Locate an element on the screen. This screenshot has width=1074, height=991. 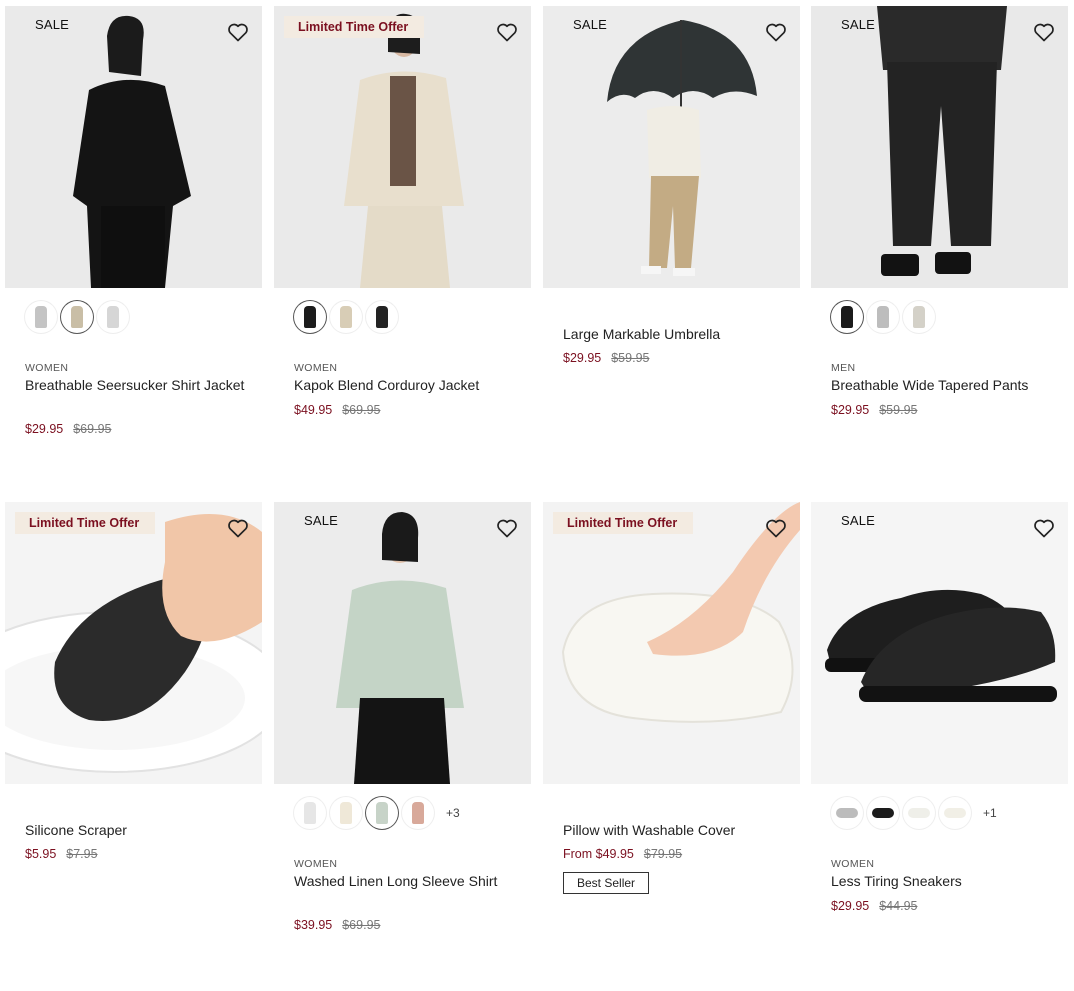
product-name: Breathable Seersucker Shirt Jacket is located at coordinates (135, 385).